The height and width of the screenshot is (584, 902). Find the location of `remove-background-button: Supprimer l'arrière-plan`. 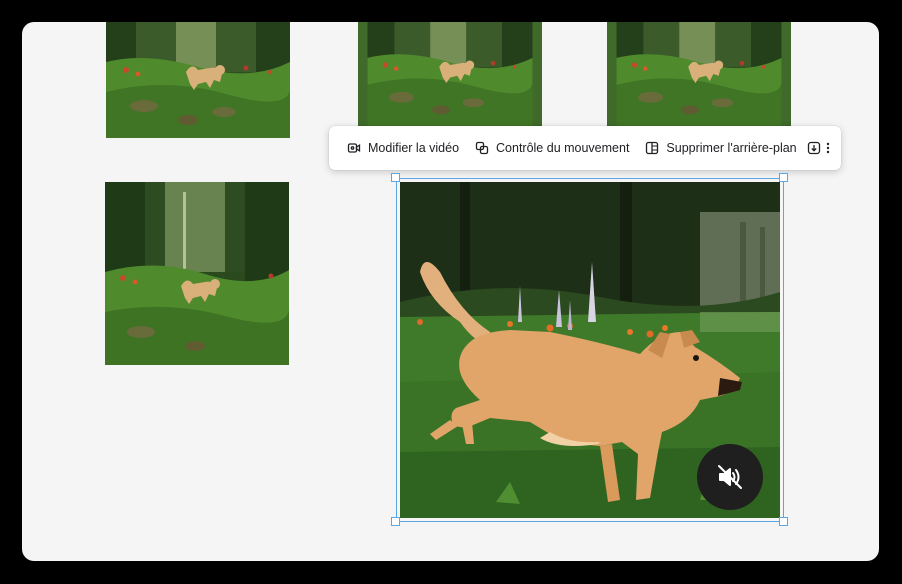

remove-background-button: Supprimer l'arrière-plan is located at coordinates (720, 148).